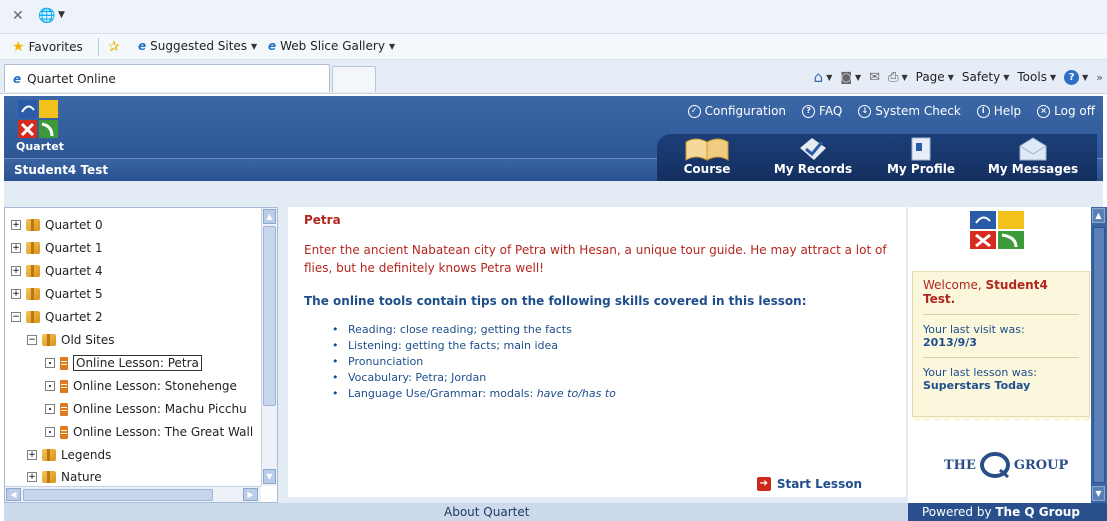 This screenshot has width=1107, height=521. I want to click on globe-icon: 🌐, so click(46, 16).